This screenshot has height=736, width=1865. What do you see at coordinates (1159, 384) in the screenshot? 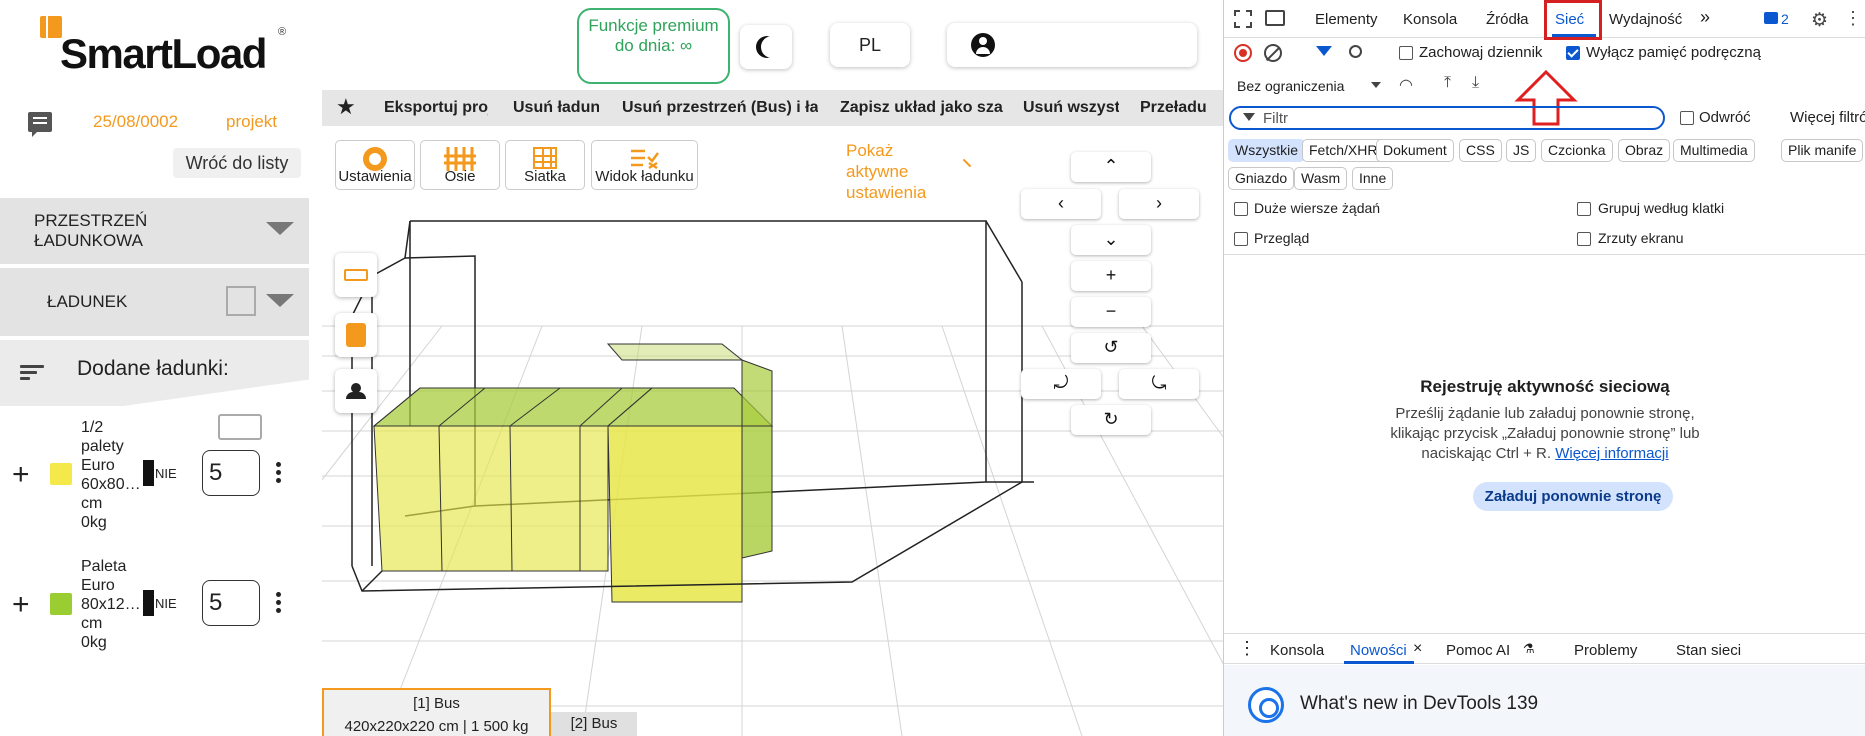
I see `rotate-right-button: ⤿` at bounding box center [1159, 384].